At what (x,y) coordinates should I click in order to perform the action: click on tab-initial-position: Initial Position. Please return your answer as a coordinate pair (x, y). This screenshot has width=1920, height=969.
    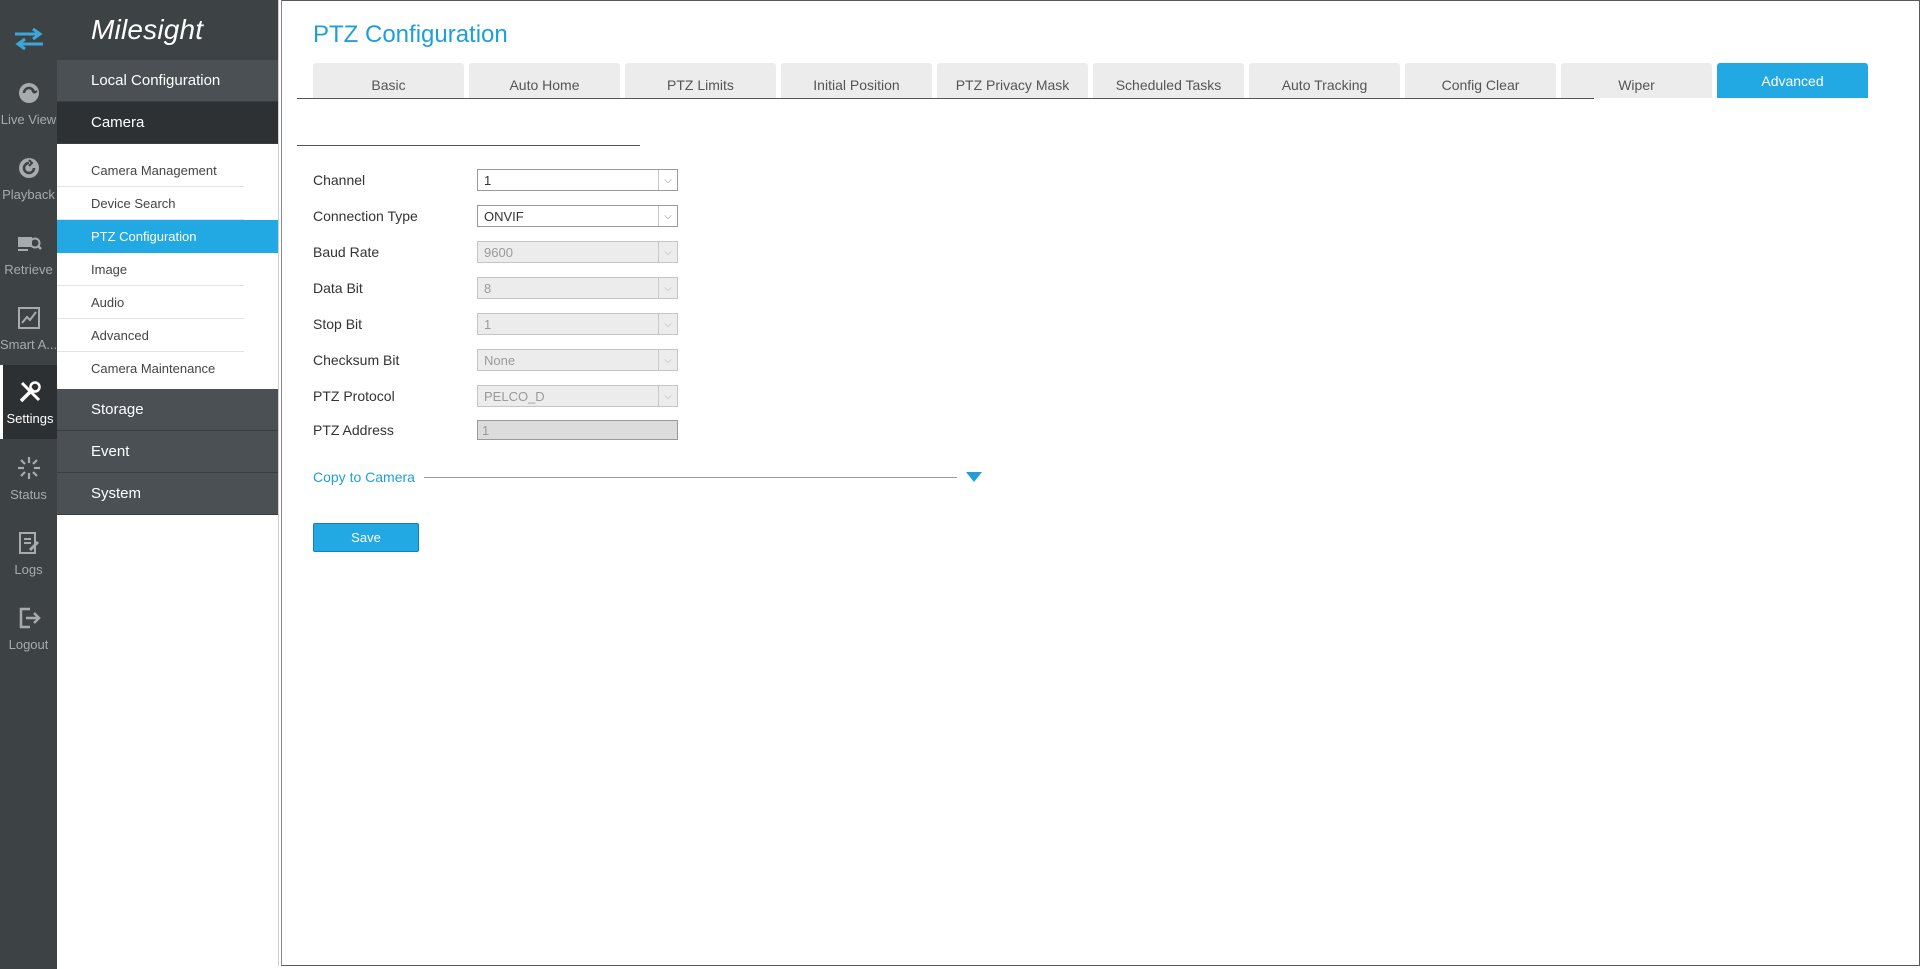
    Looking at the image, I should click on (856, 80).